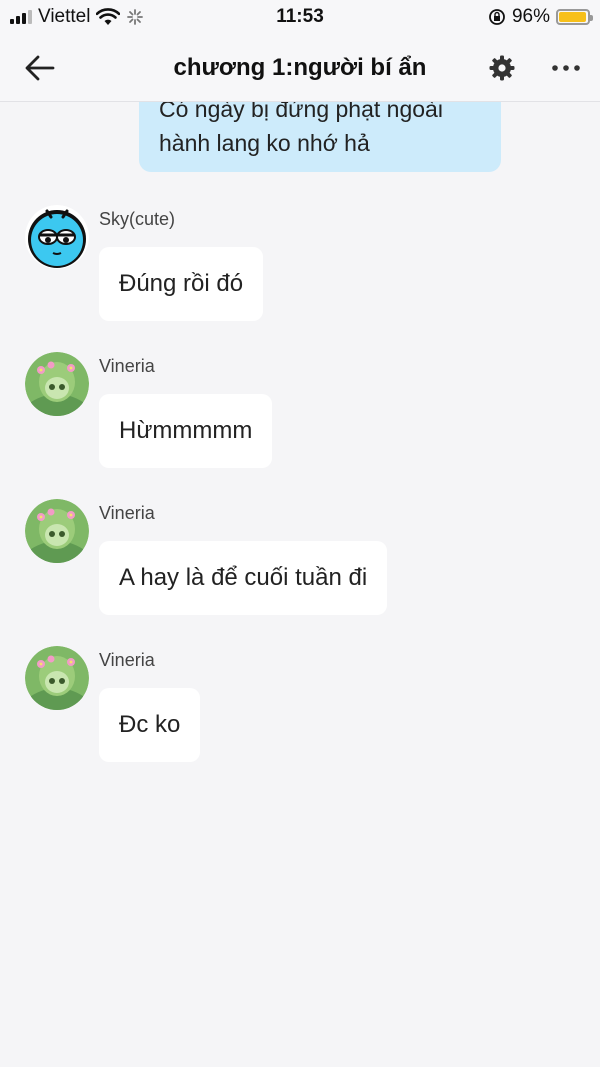 The width and height of the screenshot is (600, 1067). I want to click on signal-icon, so click(21, 17).